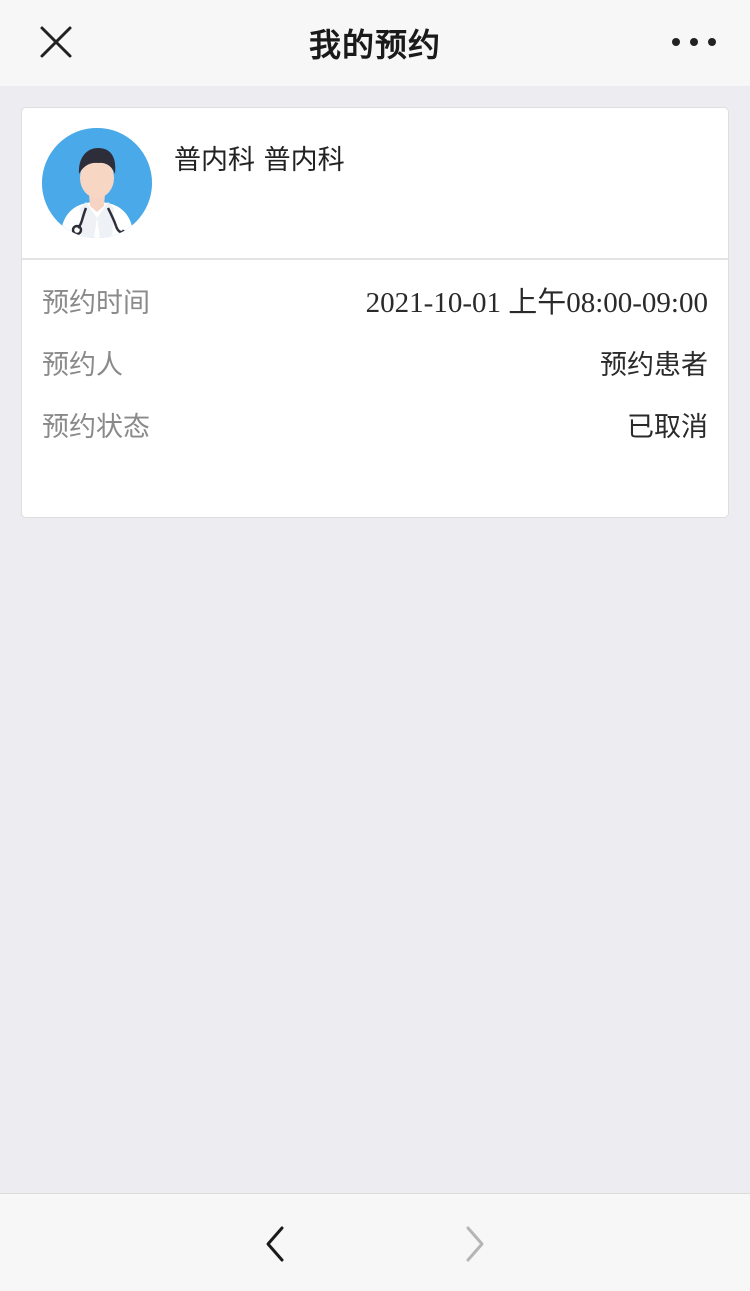  I want to click on close-icon, so click(56, 42).